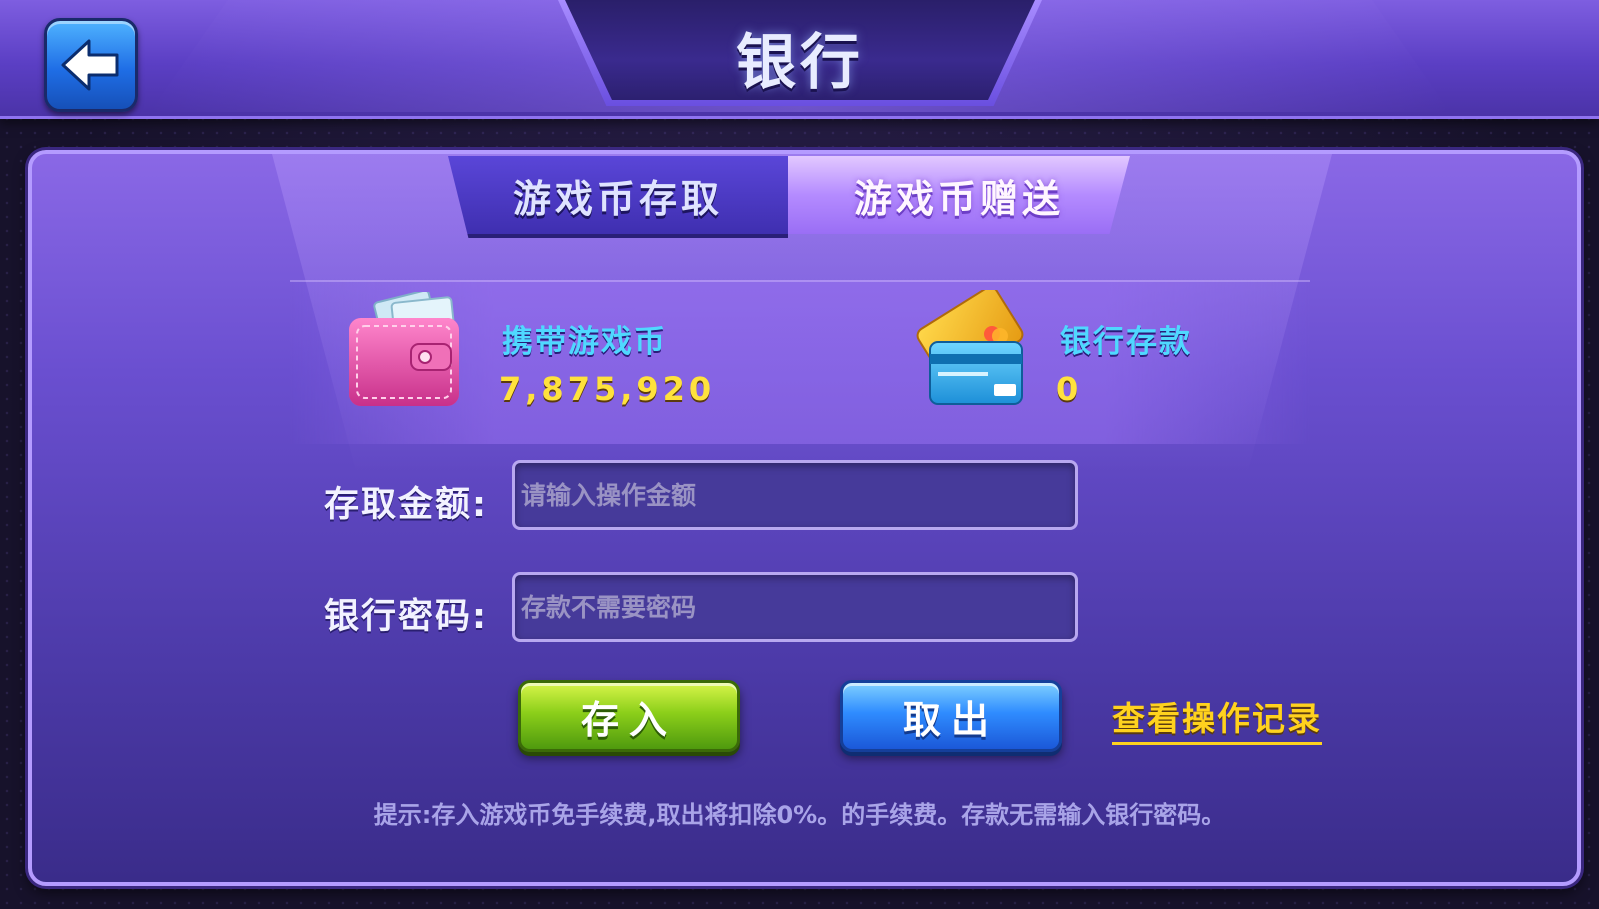  What do you see at coordinates (799, 815) in the screenshot?
I see `fee-tip: 提示:存入游戏币免手续费,取出将扣除0%。的手续费。存款无需输入银行密码。` at bounding box center [799, 815].